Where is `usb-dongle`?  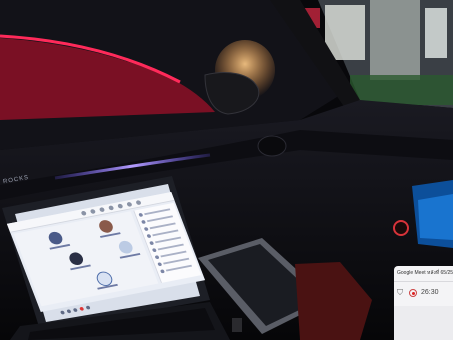 usb-dongle is located at coordinates (237, 325).